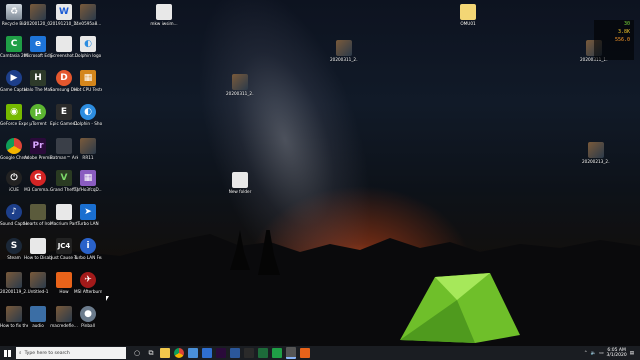 This screenshot has height=360, width=640. I want to click on desktop-icon-dolphin-shortcut: ◐ Dolphin - Shortcut (2), so click(88, 115).